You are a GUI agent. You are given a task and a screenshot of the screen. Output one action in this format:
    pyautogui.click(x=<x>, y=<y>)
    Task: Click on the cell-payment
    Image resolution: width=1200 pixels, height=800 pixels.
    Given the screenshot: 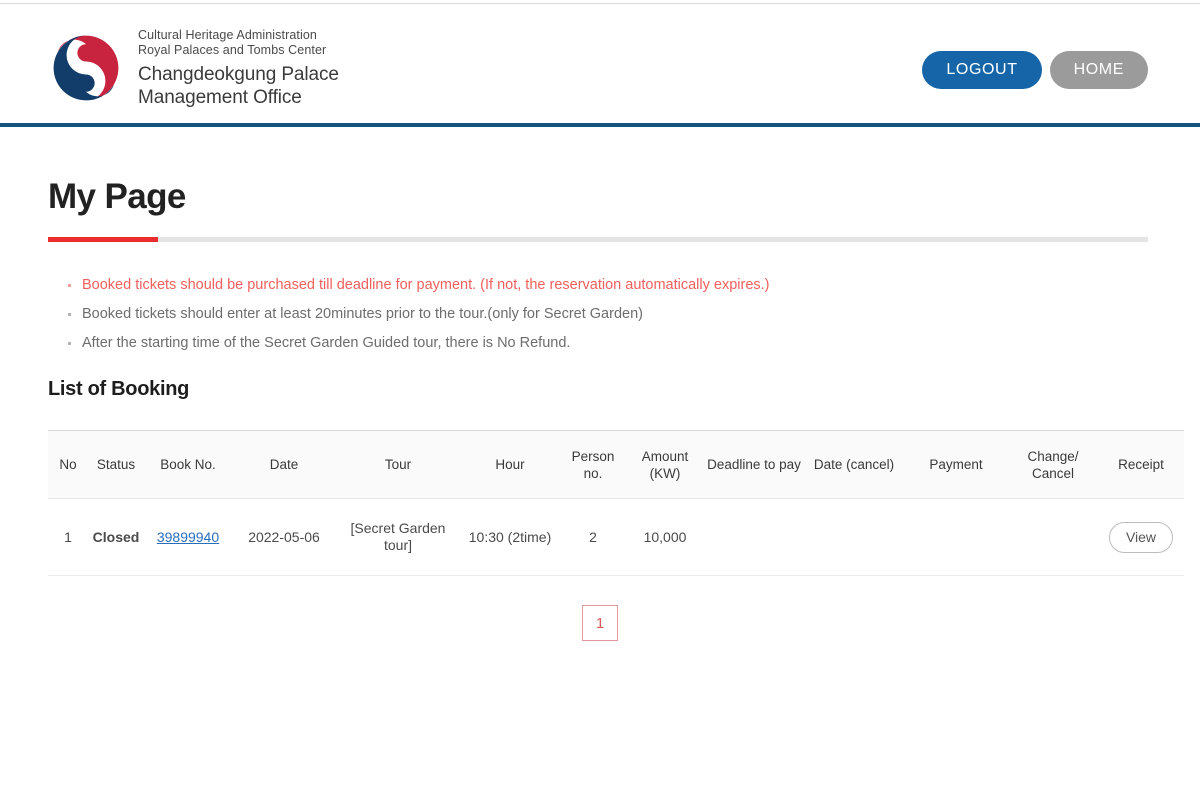 What is the action you would take?
    pyautogui.click(x=956, y=537)
    